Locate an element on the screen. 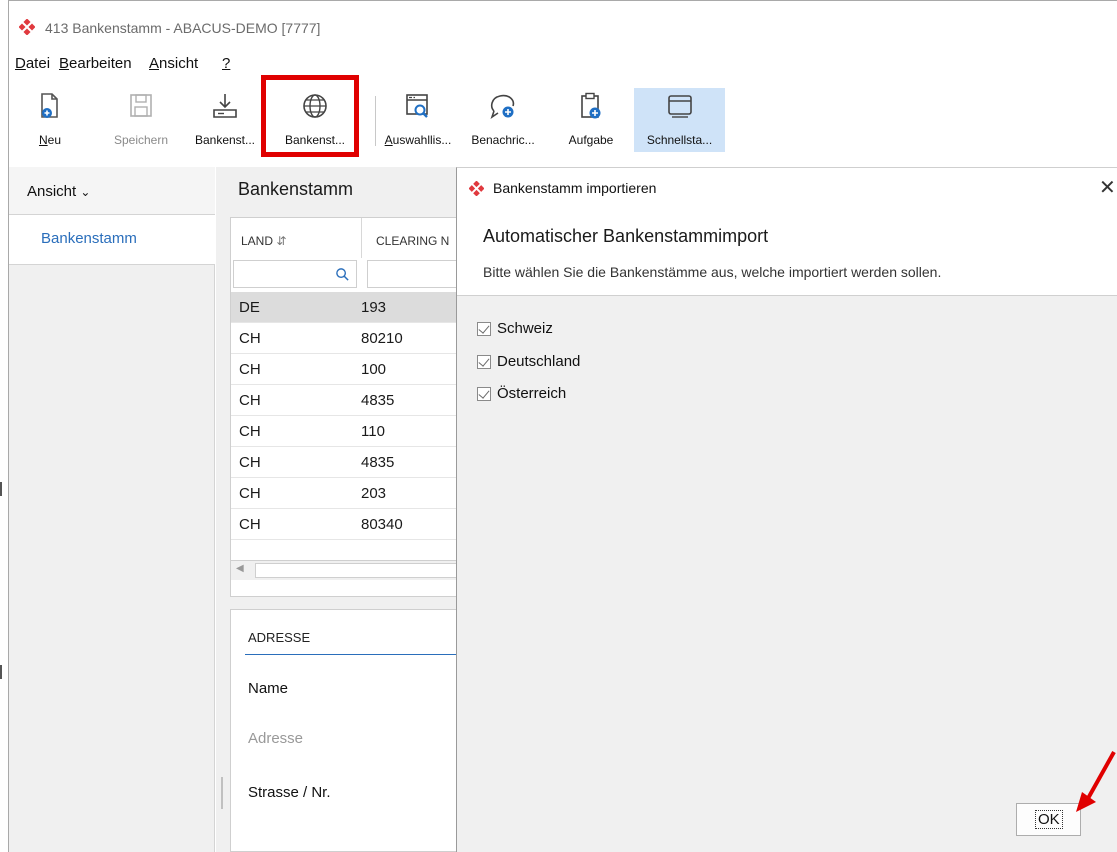  new-button: Neu is located at coordinates (50, 120).